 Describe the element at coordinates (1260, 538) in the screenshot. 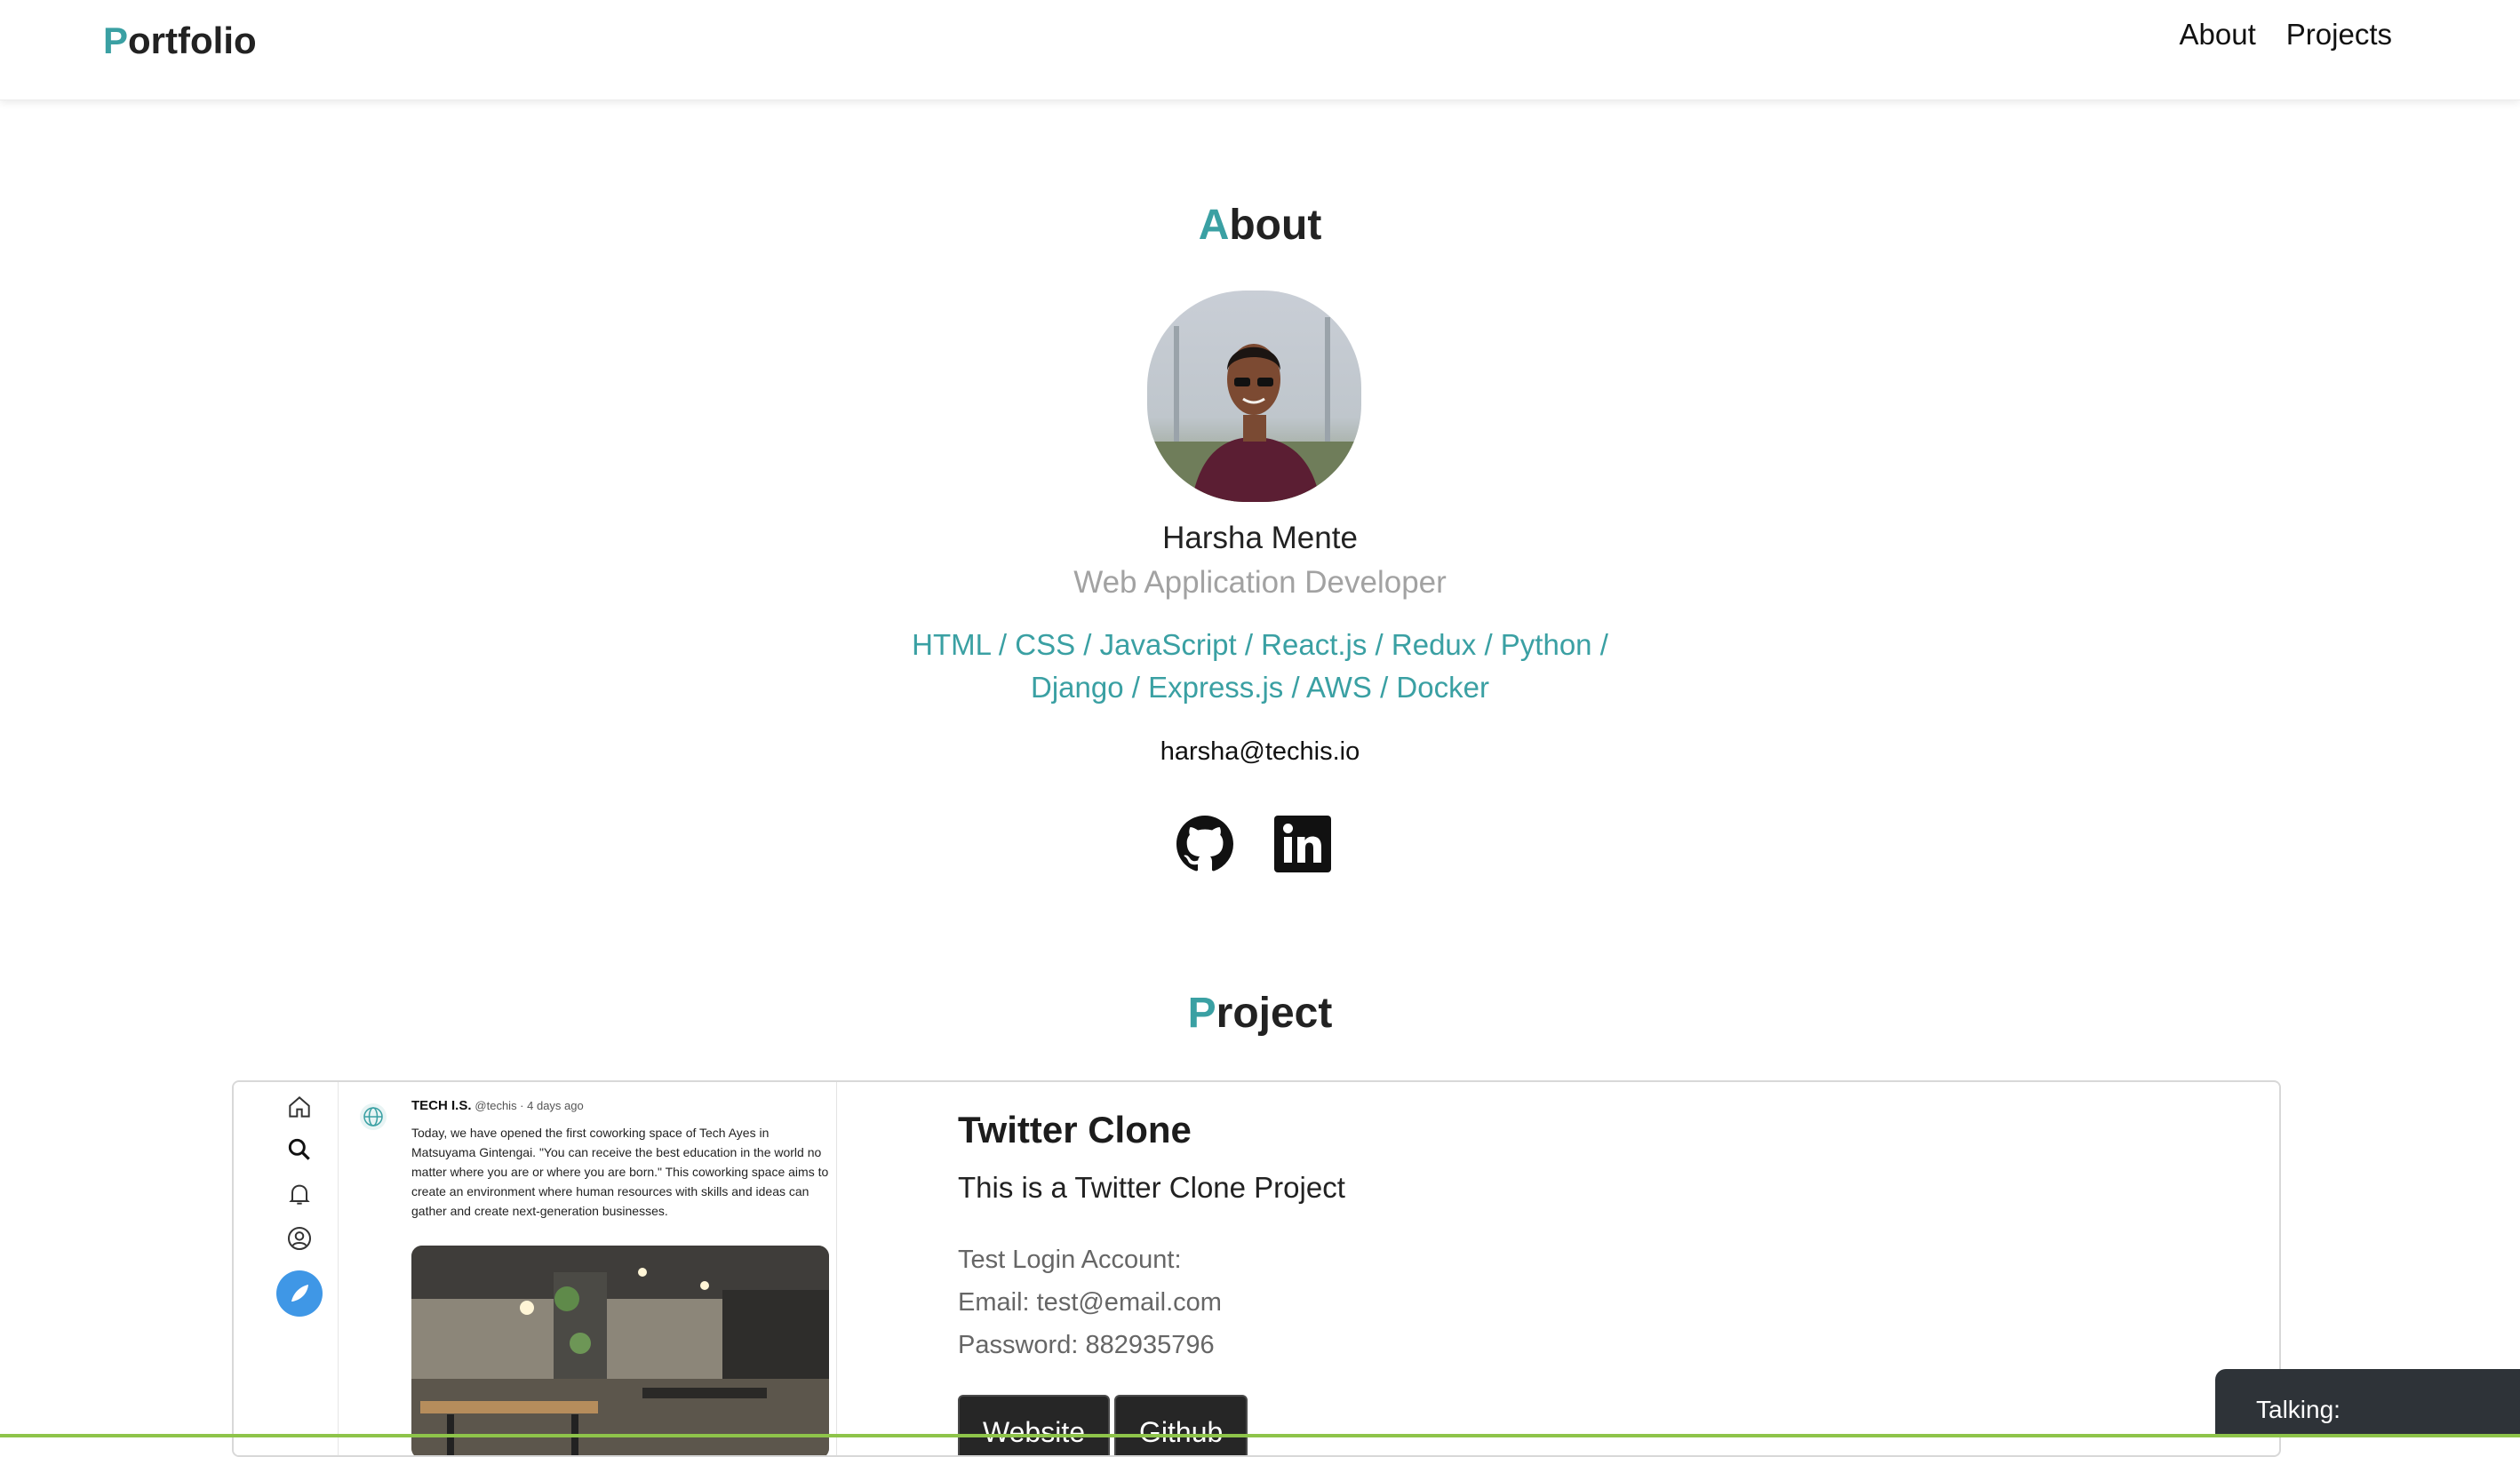

I see `profile-name: Harsha Mente` at that location.